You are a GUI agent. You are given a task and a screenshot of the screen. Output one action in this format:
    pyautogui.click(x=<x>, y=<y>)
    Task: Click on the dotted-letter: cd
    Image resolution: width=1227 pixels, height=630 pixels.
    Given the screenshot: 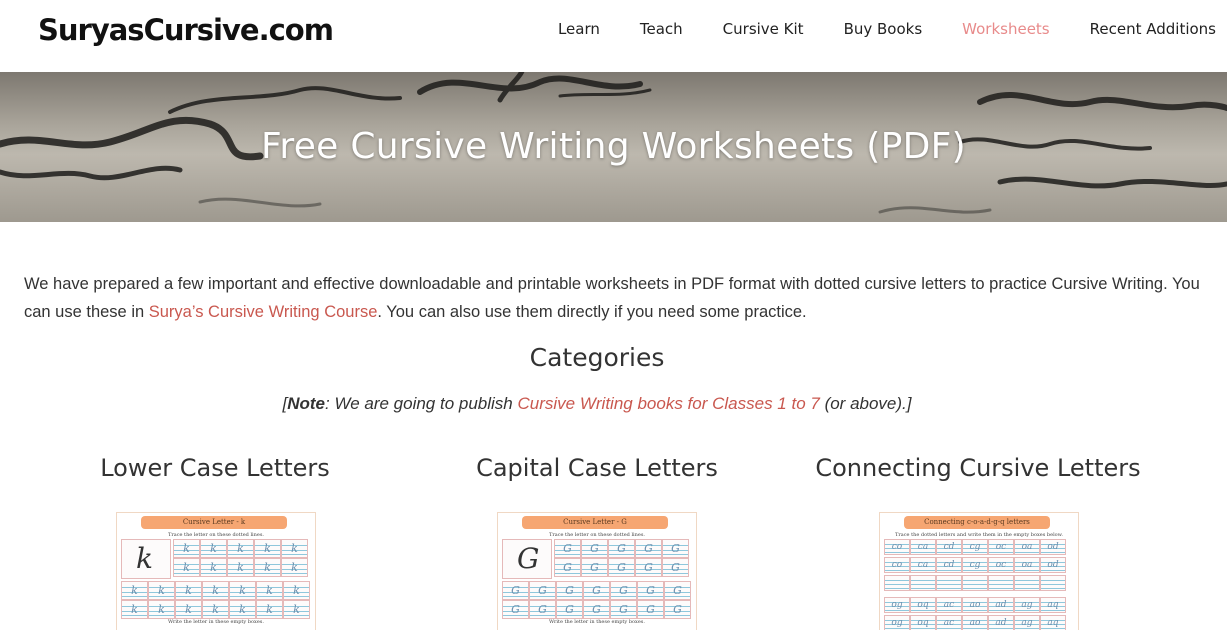 What is the action you would take?
    pyautogui.click(x=949, y=565)
    